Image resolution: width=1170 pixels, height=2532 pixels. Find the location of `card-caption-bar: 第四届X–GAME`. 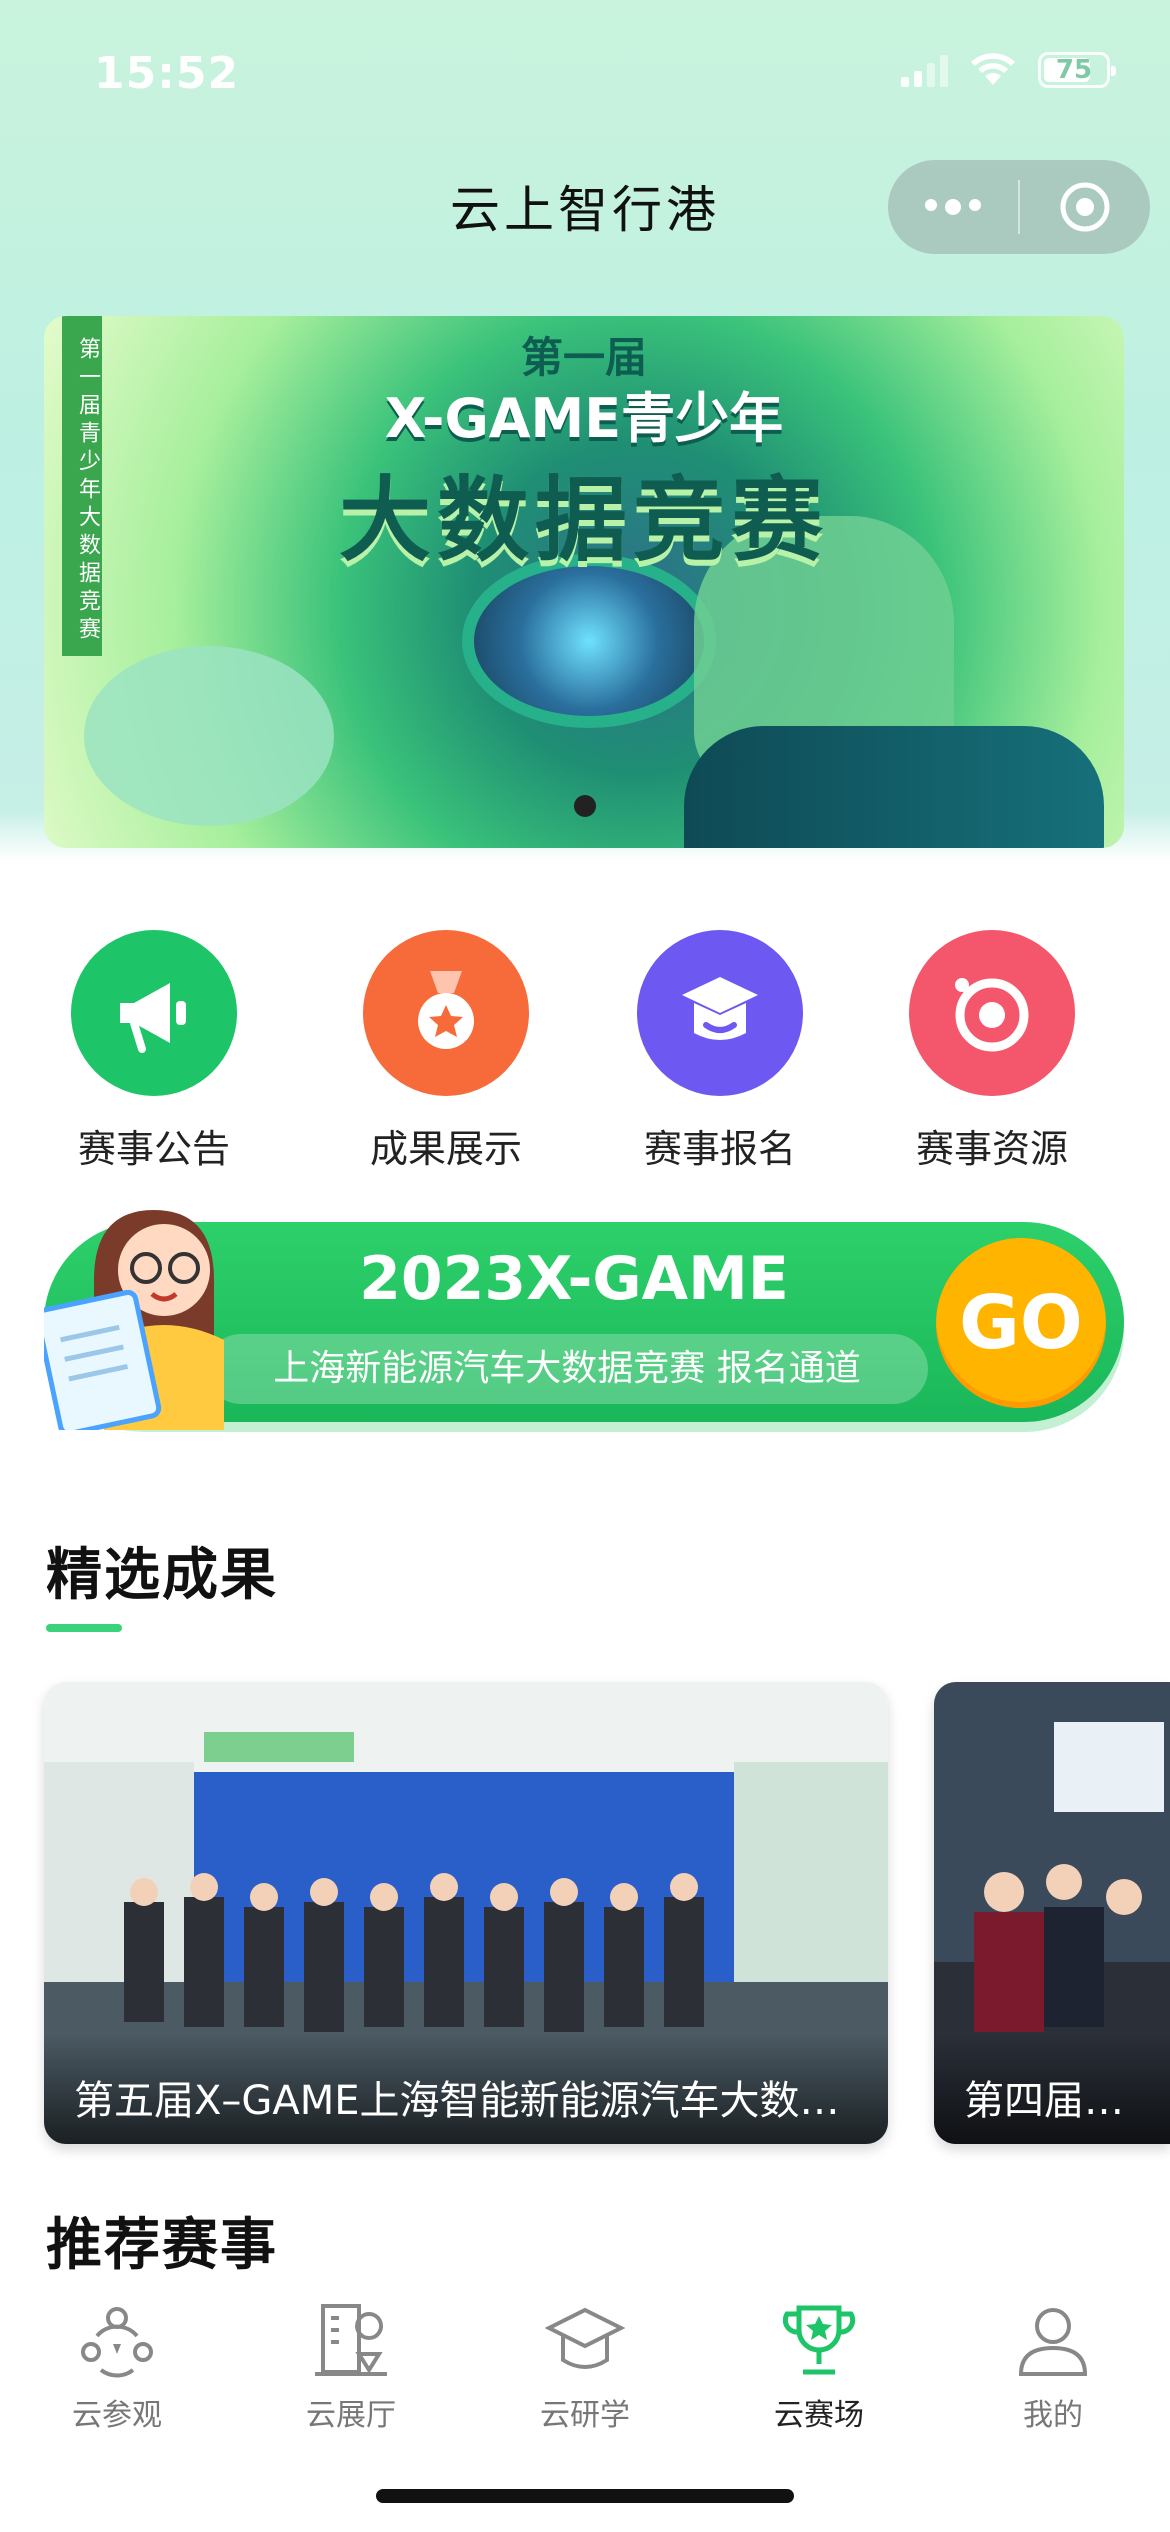

card-caption-bar: 第四届X–GAME is located at coordinates (1052, 2089).